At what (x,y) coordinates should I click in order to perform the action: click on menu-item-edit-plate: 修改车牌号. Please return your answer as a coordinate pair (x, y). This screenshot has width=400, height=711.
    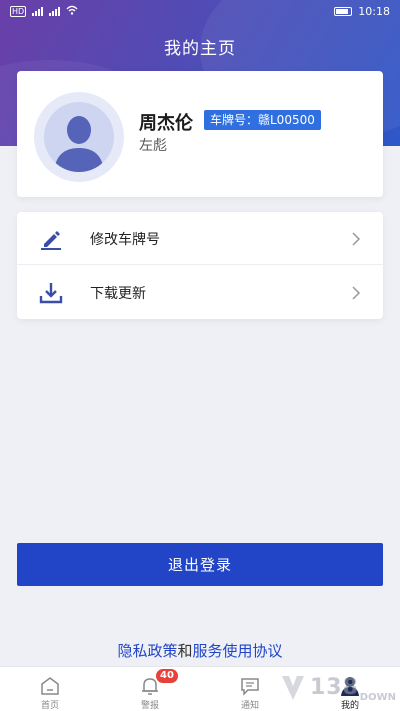
    Looking at the image, I should click on (200, 238).